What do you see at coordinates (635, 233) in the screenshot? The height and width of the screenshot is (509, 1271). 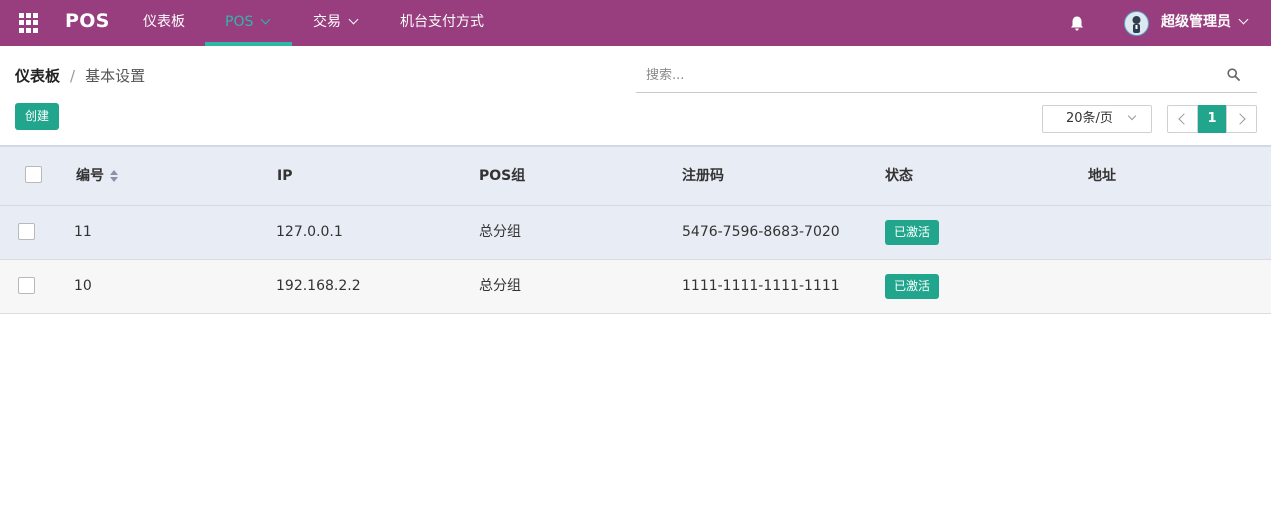 I see `table-row: 11 127.0.0.1 总分组 5476-7596-8683-7020 已激活` at bounding box center [635, 233].